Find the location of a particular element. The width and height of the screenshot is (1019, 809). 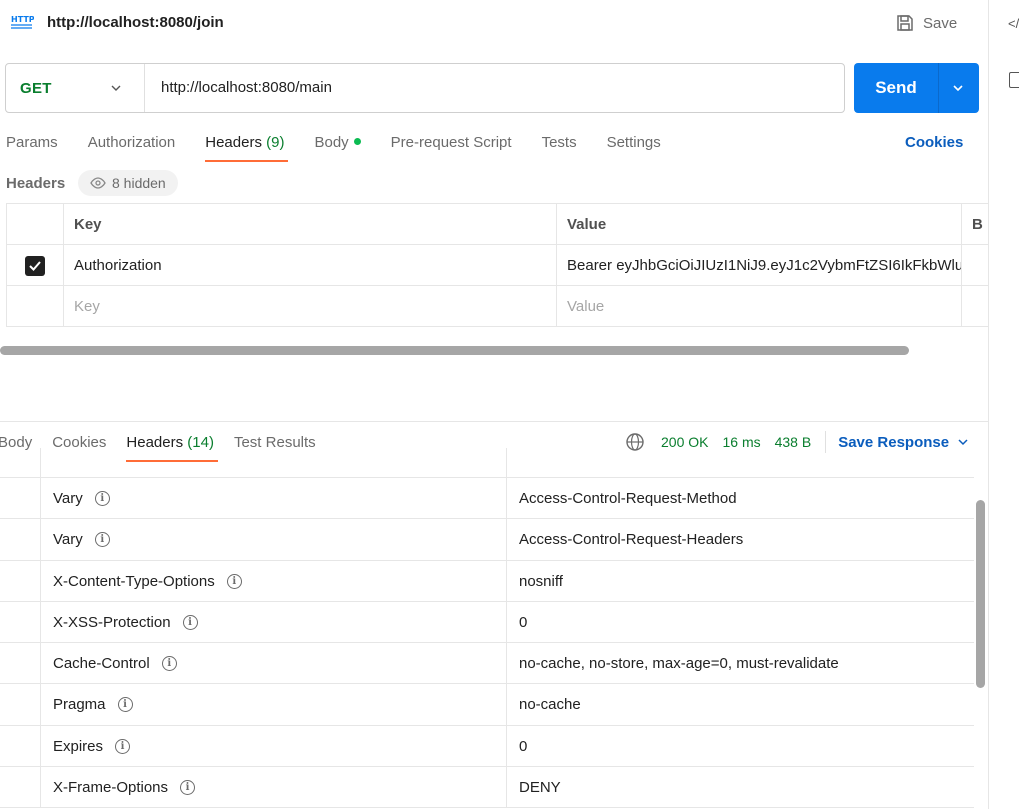

tab-body: Body is located at coordinates (337, 147).